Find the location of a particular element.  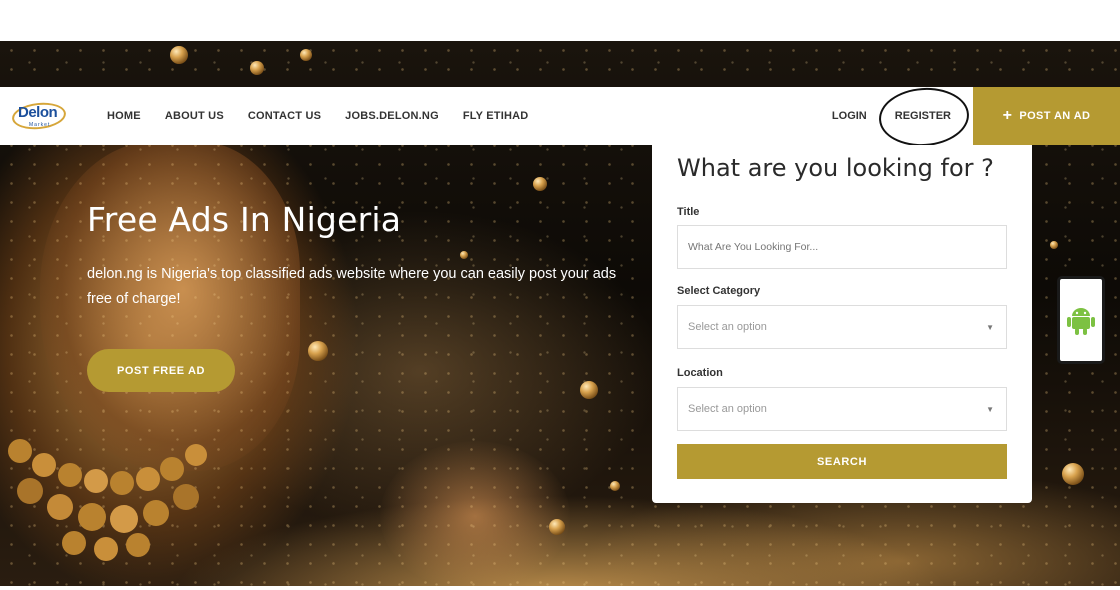

nav-home: HOME is located at coordinates (124, 116).